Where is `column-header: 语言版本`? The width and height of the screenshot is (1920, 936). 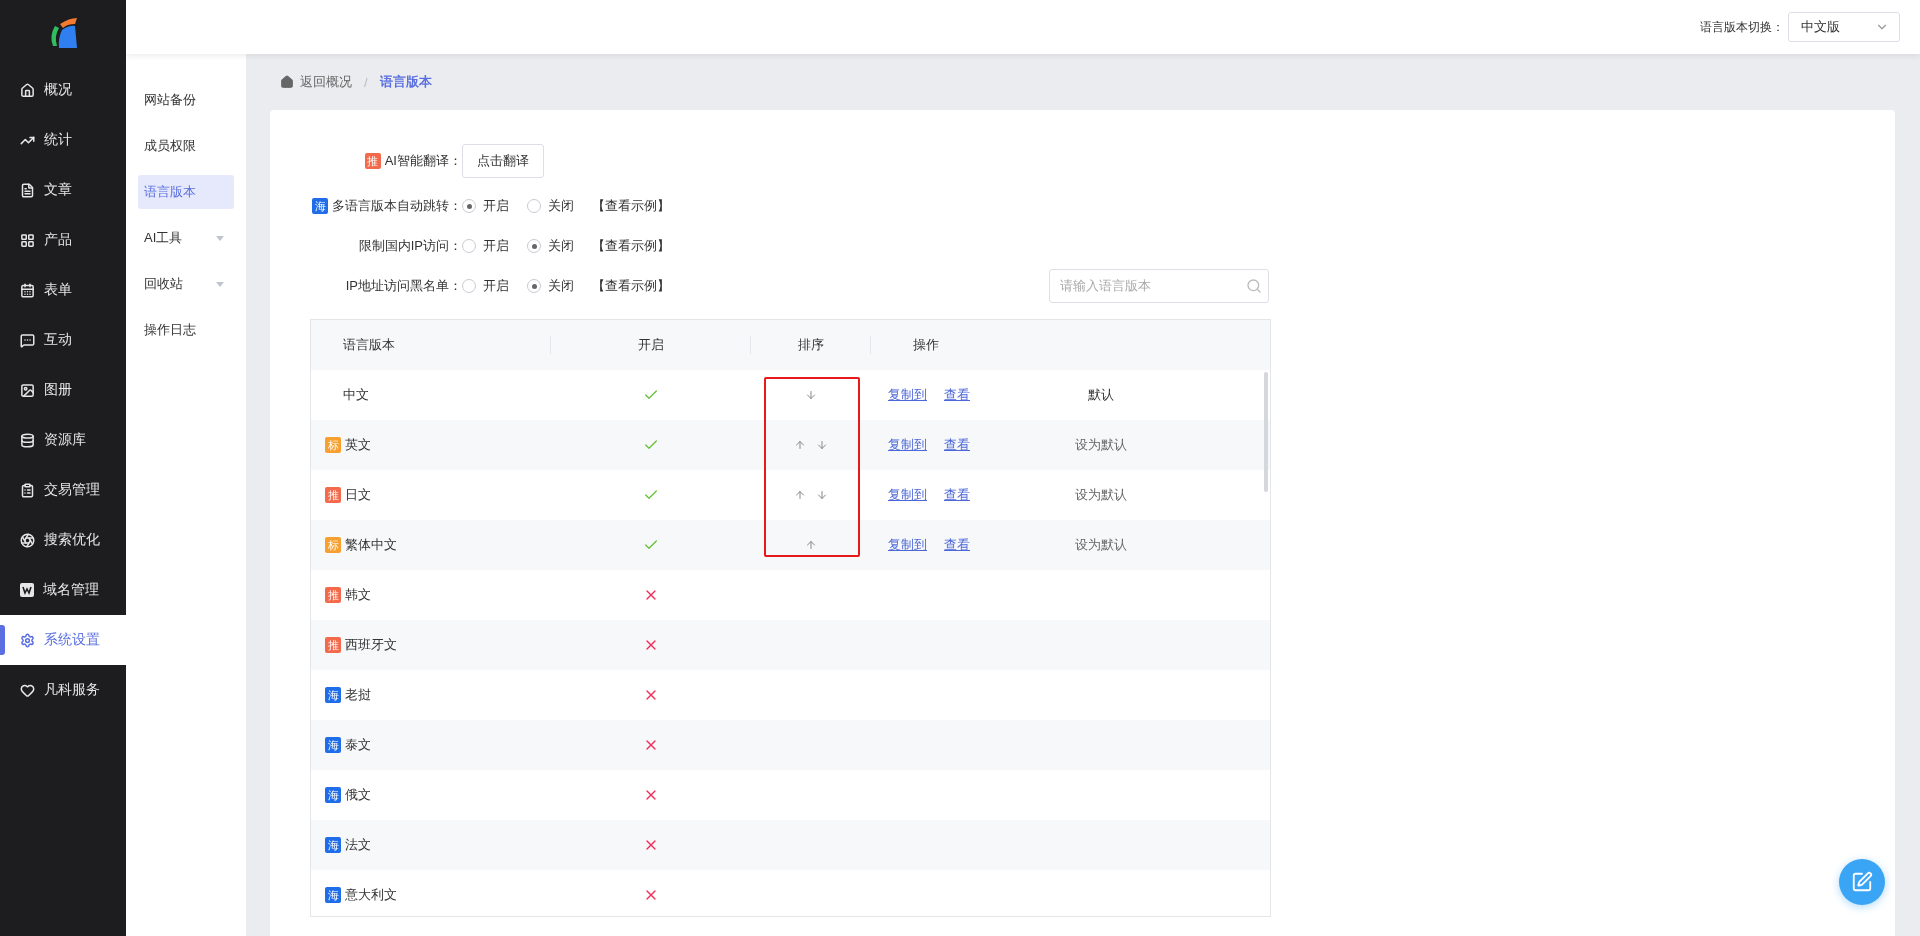 column-header: 语言版本 is located at coordinates (369, 345).